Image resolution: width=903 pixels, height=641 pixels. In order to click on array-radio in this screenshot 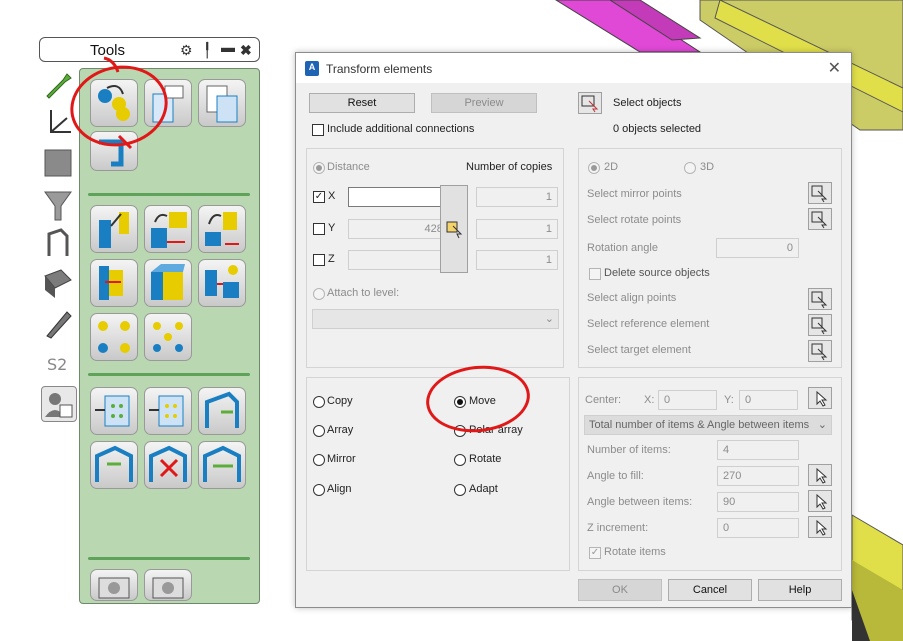, I will do `click(319, 431)`.